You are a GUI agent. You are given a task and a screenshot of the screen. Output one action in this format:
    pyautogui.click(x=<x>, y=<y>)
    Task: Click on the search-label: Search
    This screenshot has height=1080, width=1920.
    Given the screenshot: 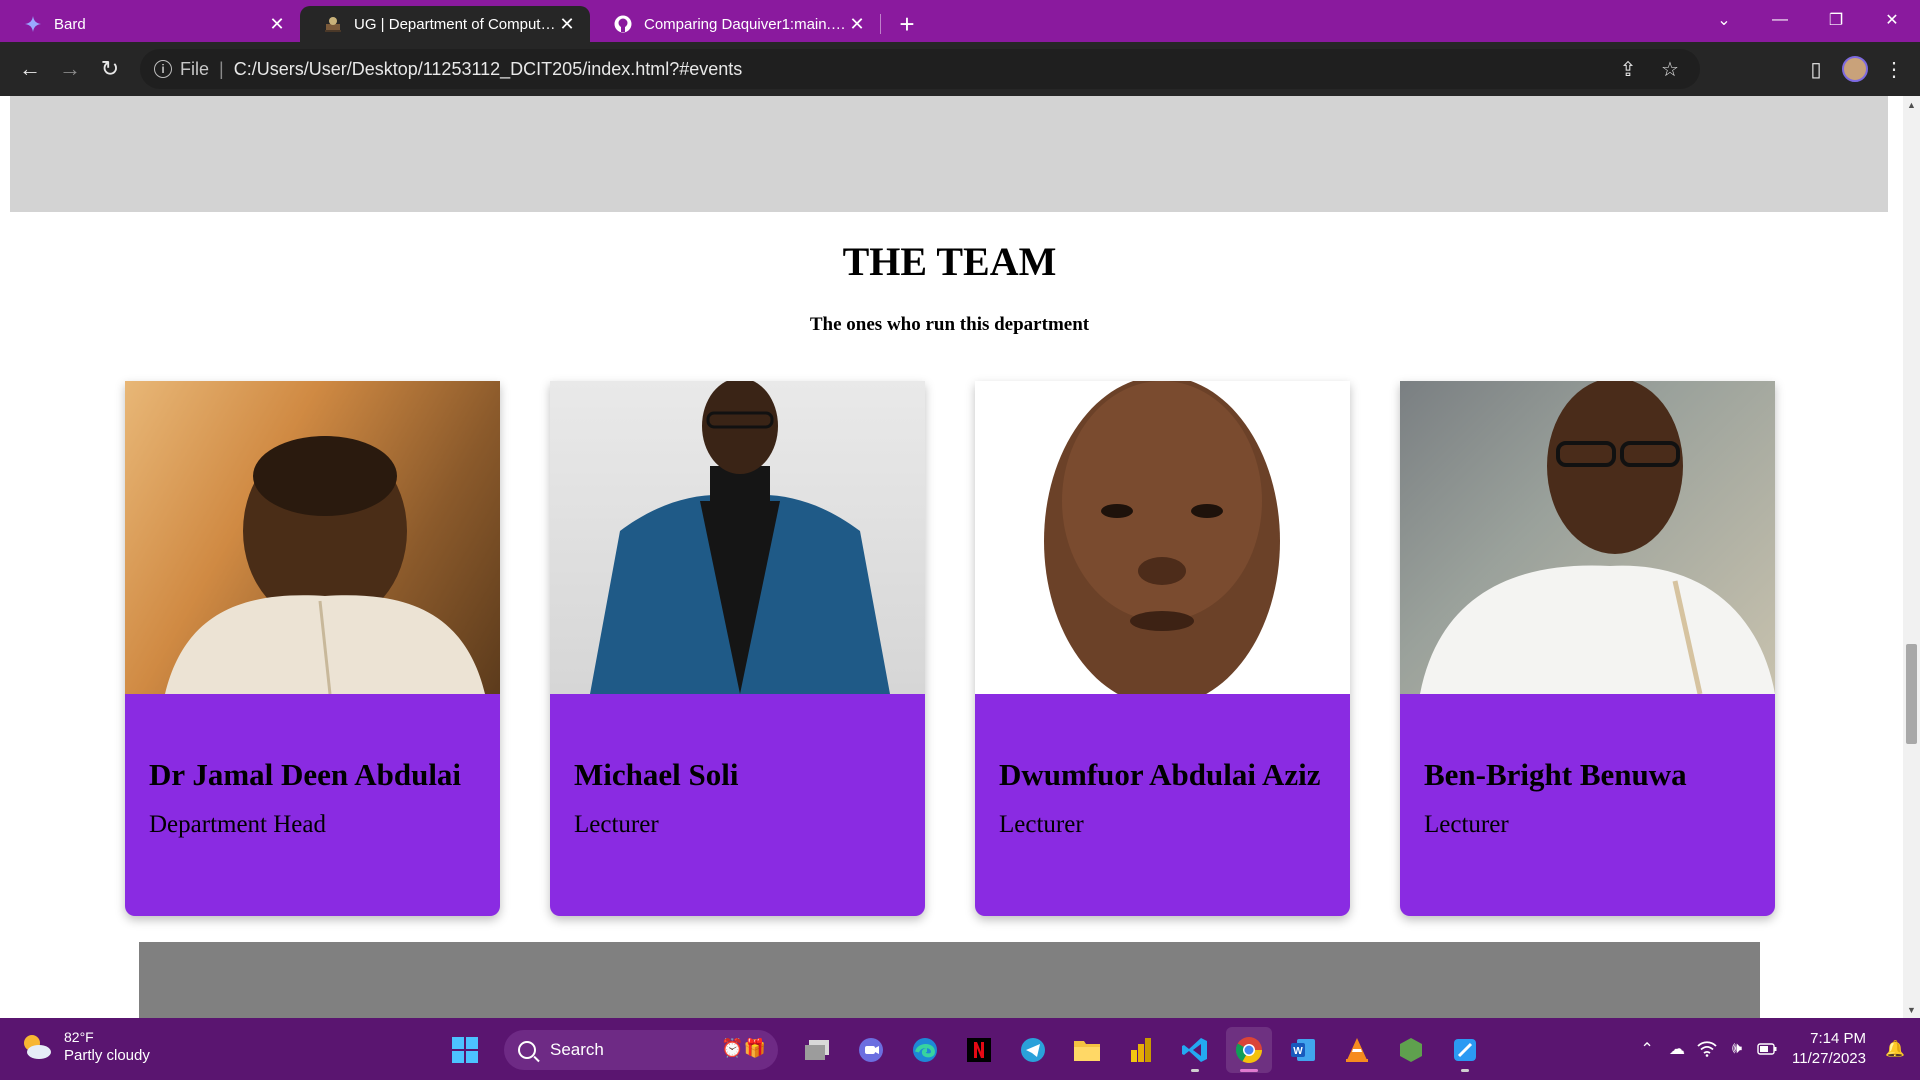 What is the action you would take?
    pyautogui.click(x=577, y=1049)
    